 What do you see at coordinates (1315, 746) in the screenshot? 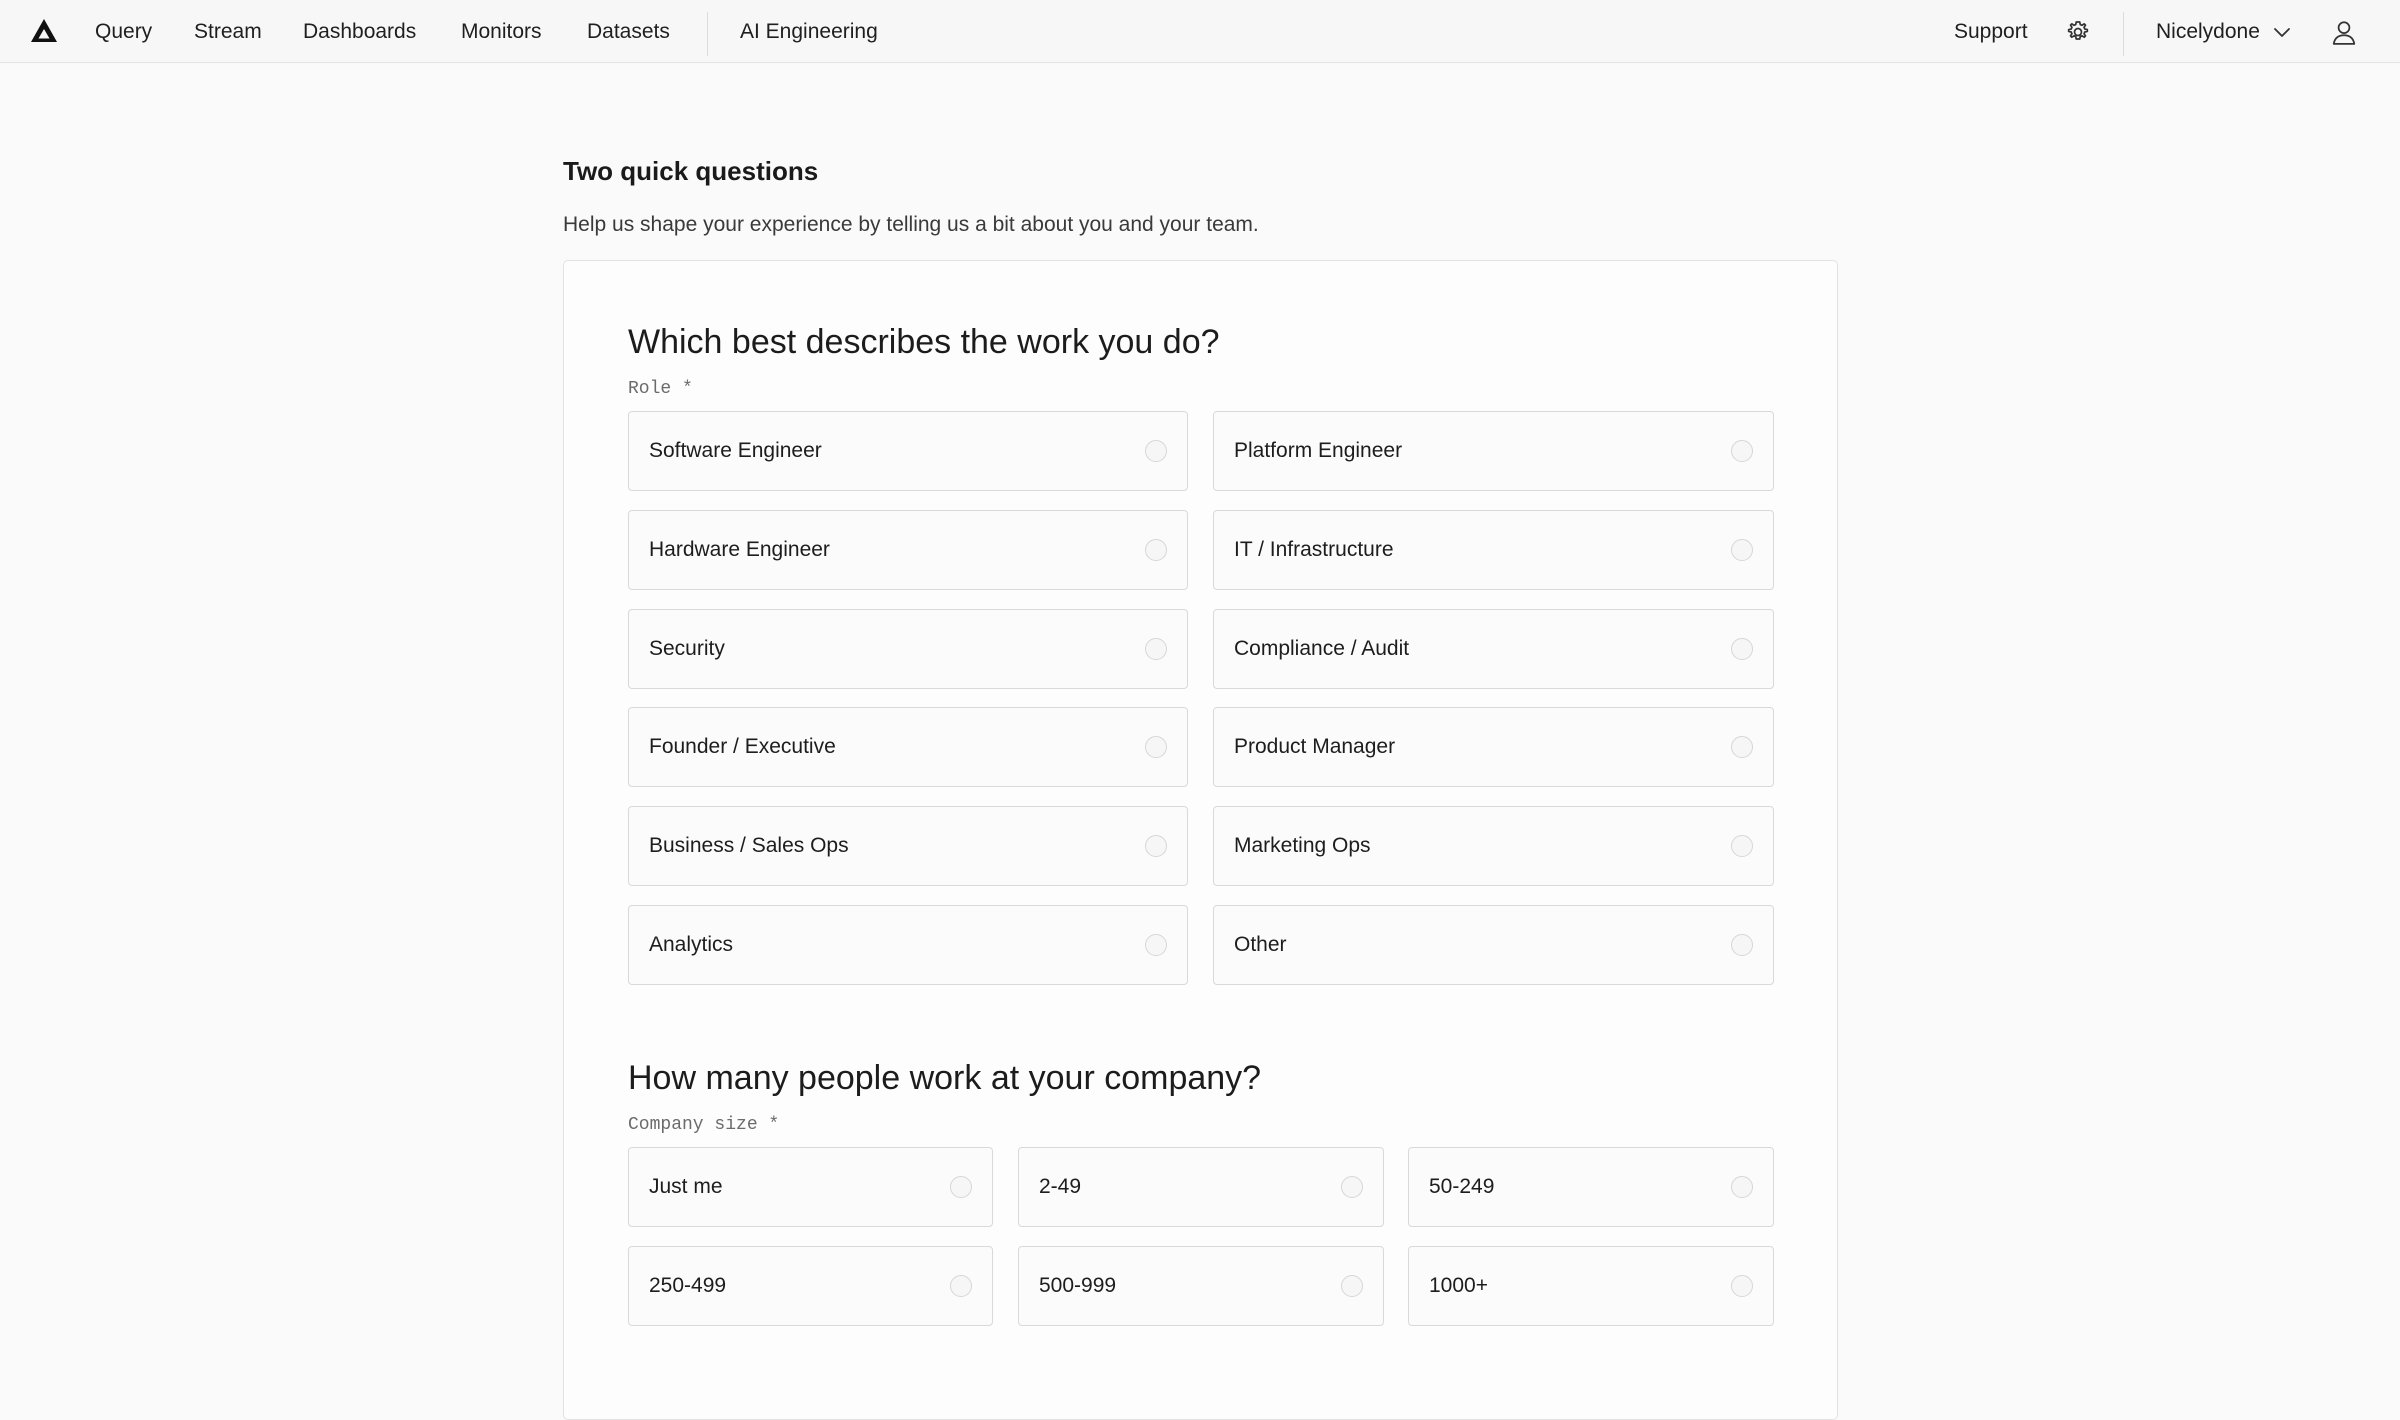
I see `option-label: Product Manager` at bounding box center [1315, 746].